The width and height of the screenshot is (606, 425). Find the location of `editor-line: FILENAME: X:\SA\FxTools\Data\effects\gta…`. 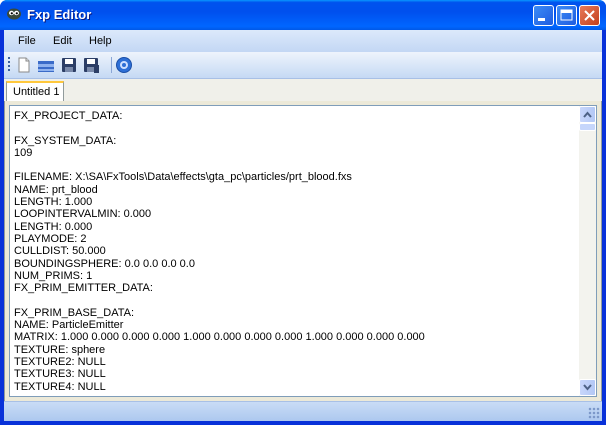

editor-line: FILENAME: X:\SA\FxTools\Data\effects\gta… is located at coordinates (183, 177).